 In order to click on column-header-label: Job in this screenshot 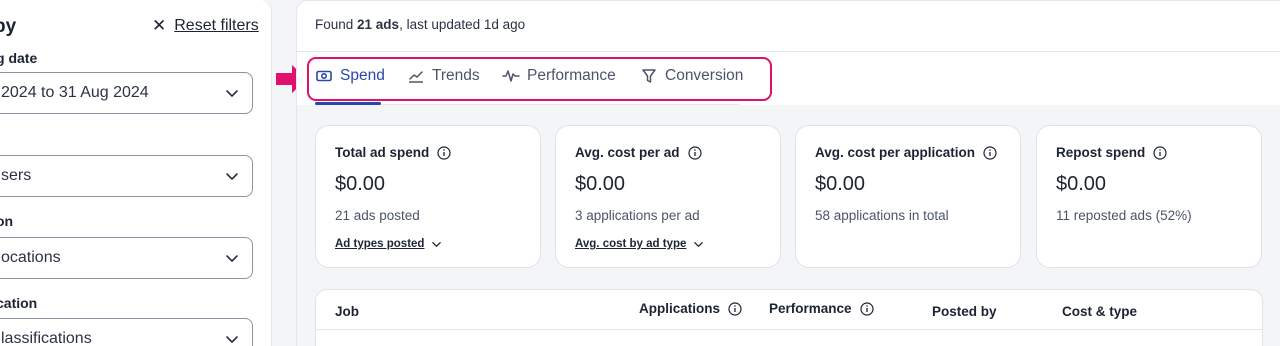, I will do `click(347, 311)`.